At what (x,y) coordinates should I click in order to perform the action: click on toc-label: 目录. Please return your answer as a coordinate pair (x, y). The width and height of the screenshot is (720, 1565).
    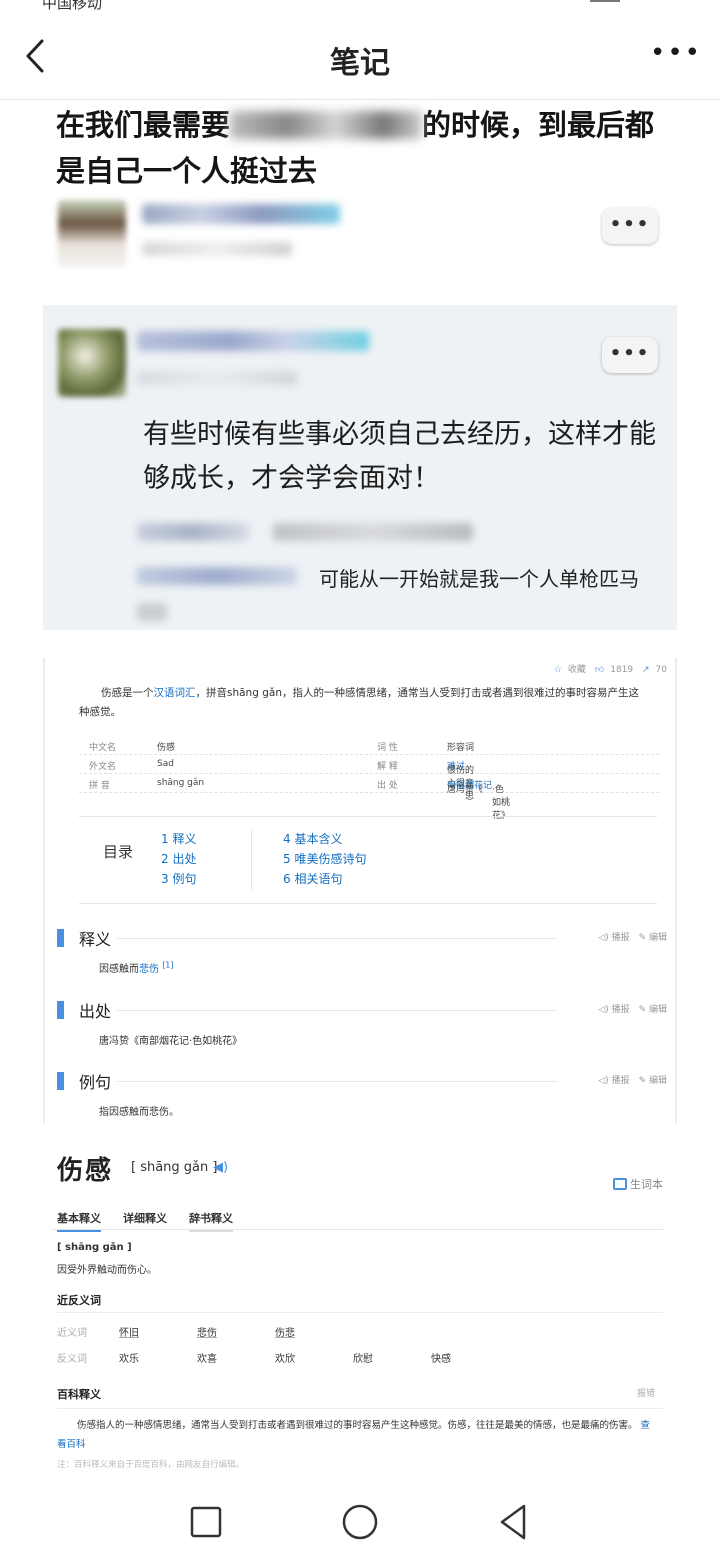
    Looking at the image, I should click on (118, 852).